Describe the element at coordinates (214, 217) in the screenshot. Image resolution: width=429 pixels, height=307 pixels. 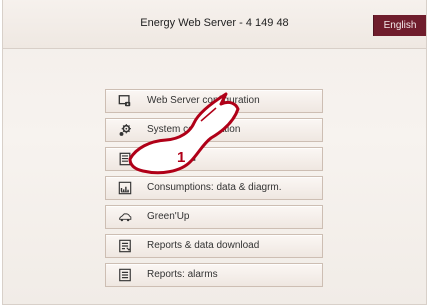
I see `menu-item-green-up: Green'Up` at that location.